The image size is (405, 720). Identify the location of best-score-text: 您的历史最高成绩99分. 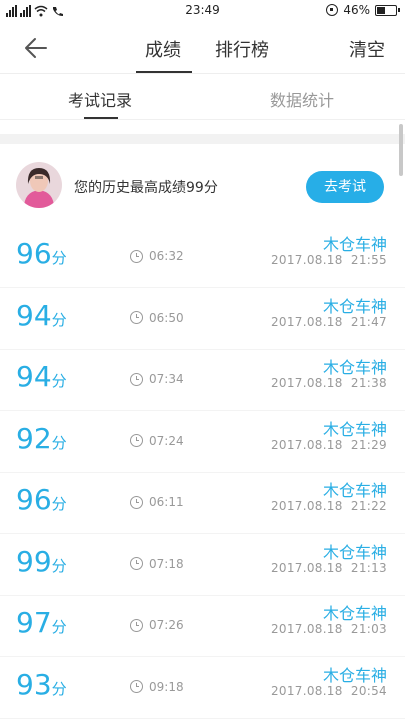
(146, 188).